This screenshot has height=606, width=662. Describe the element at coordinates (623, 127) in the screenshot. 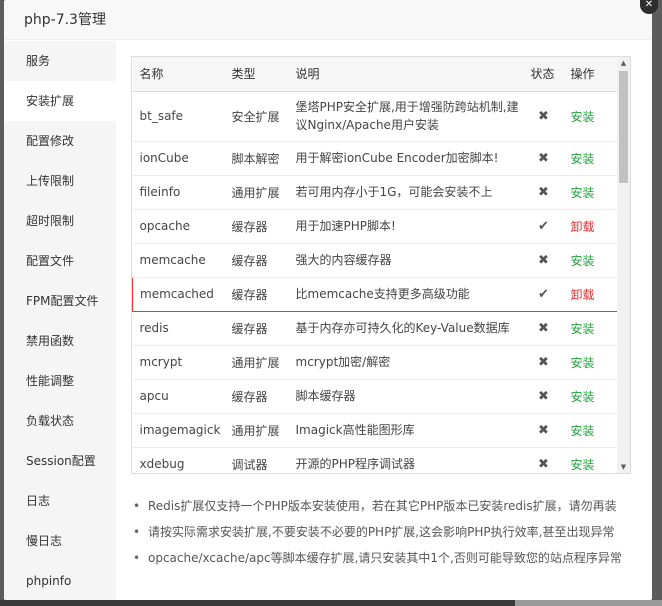

I see `scroll-thumb` at that location.